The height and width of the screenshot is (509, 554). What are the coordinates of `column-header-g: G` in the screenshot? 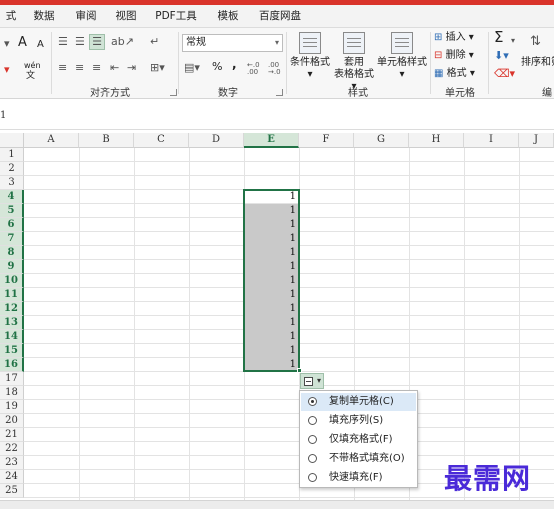 It's located at (381, 140).